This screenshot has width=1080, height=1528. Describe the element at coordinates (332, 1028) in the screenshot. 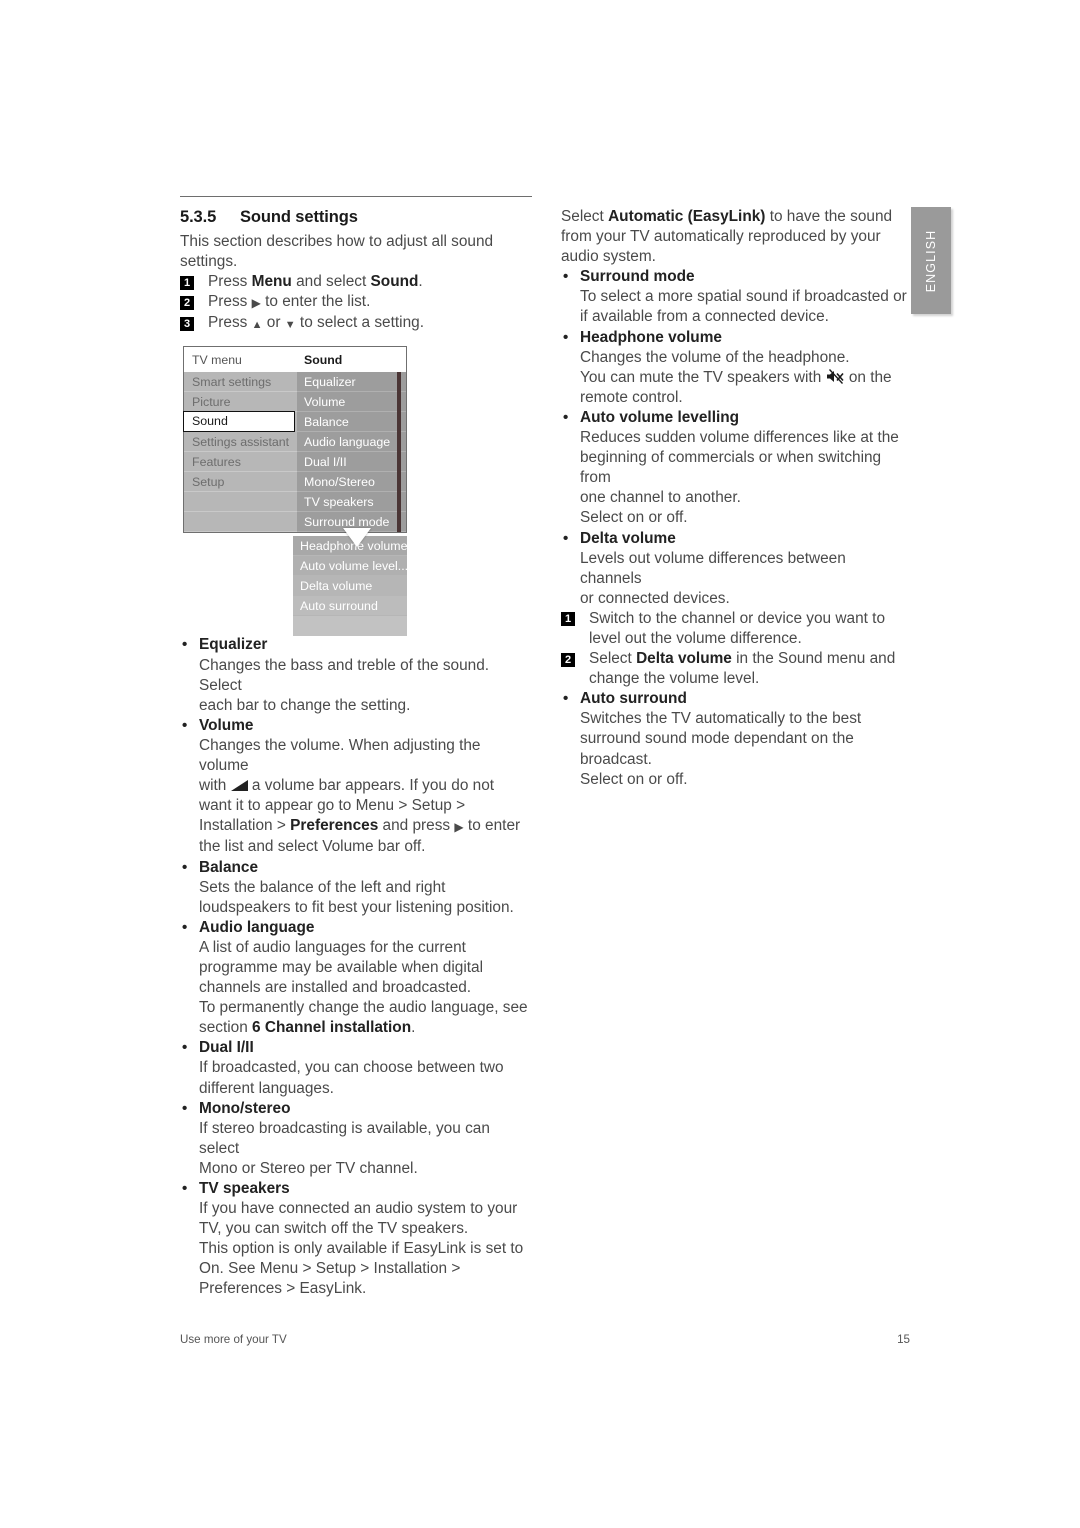

I see `channel-installation-bold: 6 Channel installation` at that location.